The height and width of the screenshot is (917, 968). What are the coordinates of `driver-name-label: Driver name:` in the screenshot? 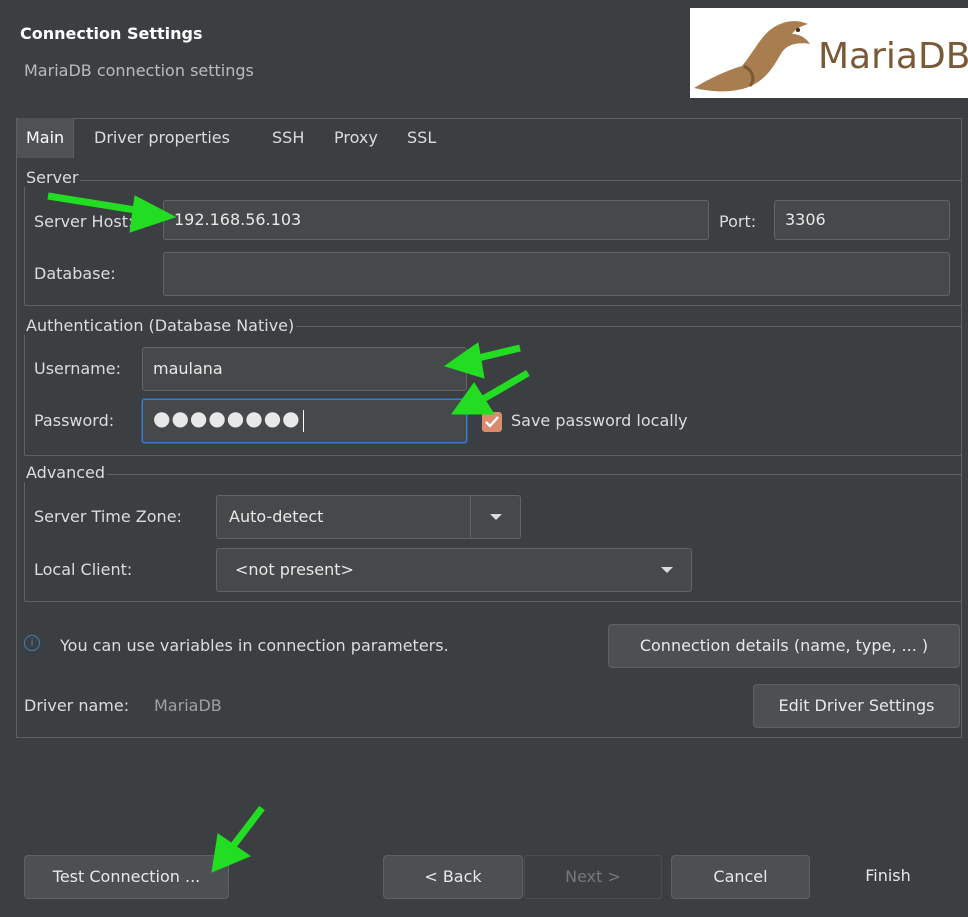 It's located at (77, 705).